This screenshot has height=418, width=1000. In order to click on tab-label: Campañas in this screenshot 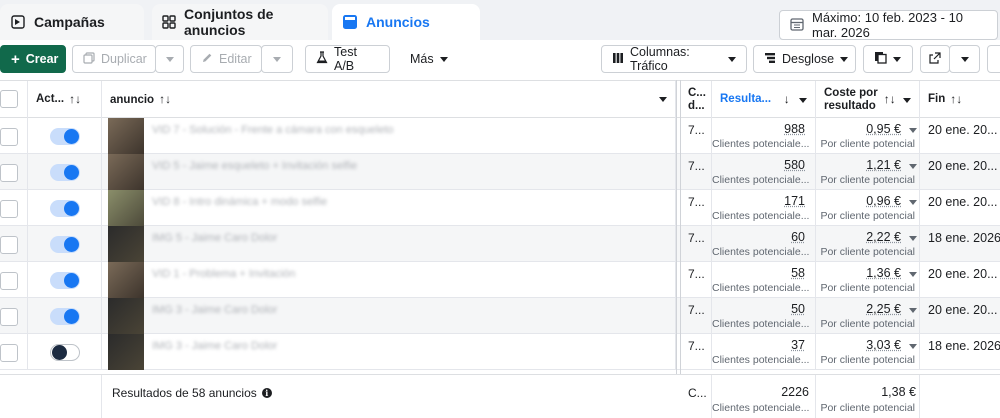, I will do `click(69, 22)`.